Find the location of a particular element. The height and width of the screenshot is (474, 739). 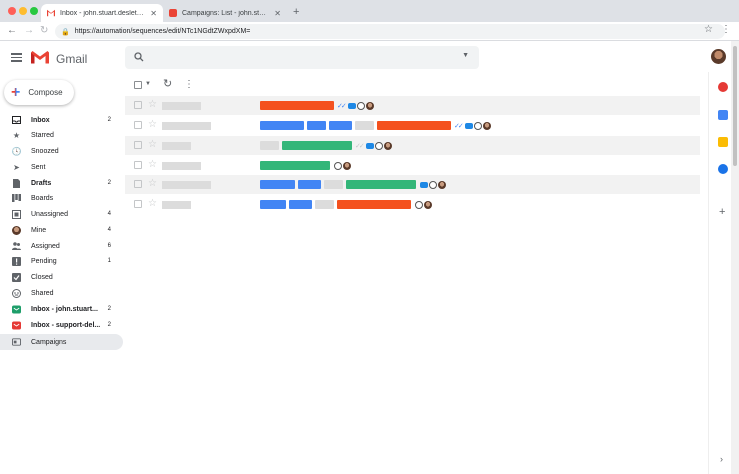

sidebar-item-unassigned: Unassigned 4 is located at coordinates (61, 214).